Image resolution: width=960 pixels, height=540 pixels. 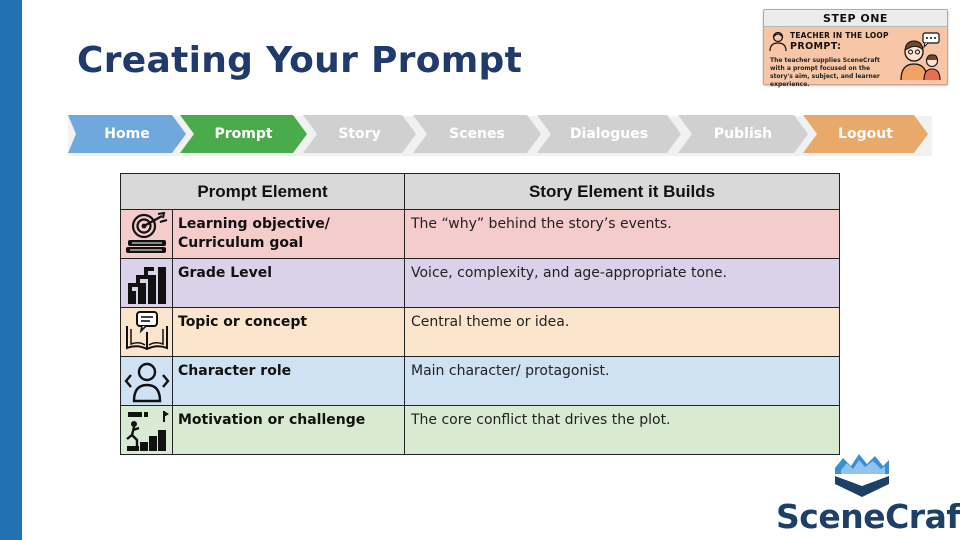 What do you see at coordinates (288, 283) in the screenshot?
I see `table-cell-element: Grade Level` at bounding box center [288, 283].